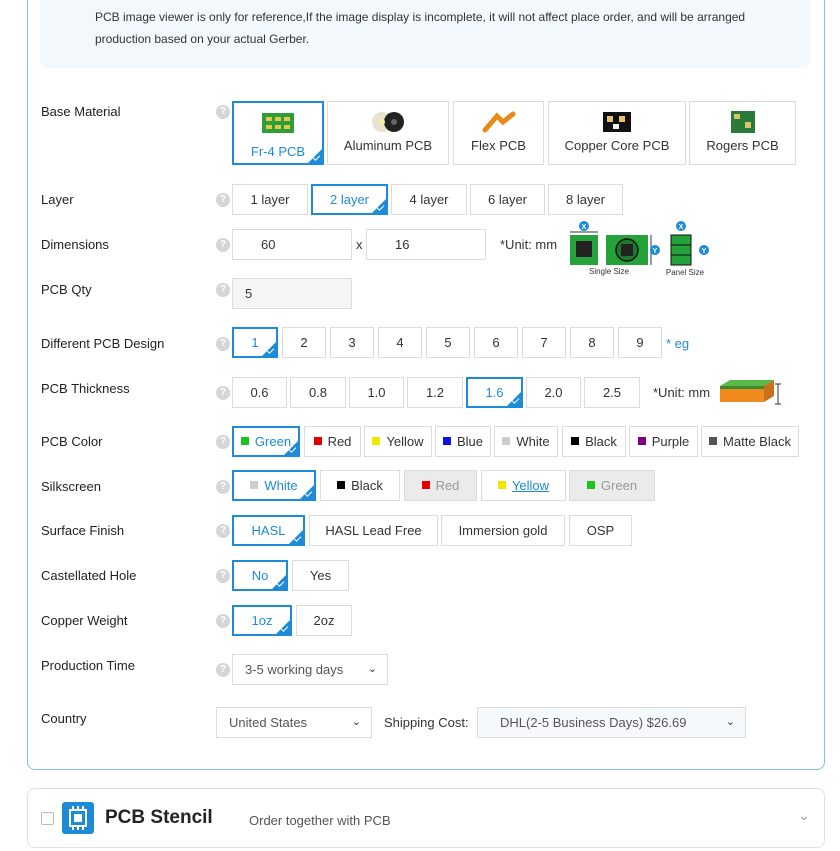 The image size is (840, 851). I want to click on stencil-subtitle: Order together with PCB, so click(320, 820).